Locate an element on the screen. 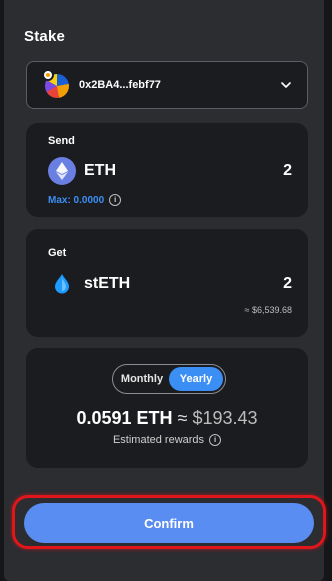 This screenshot has height=581, width=332. confirm-button: Confirm is located at coordinates (169, 523).